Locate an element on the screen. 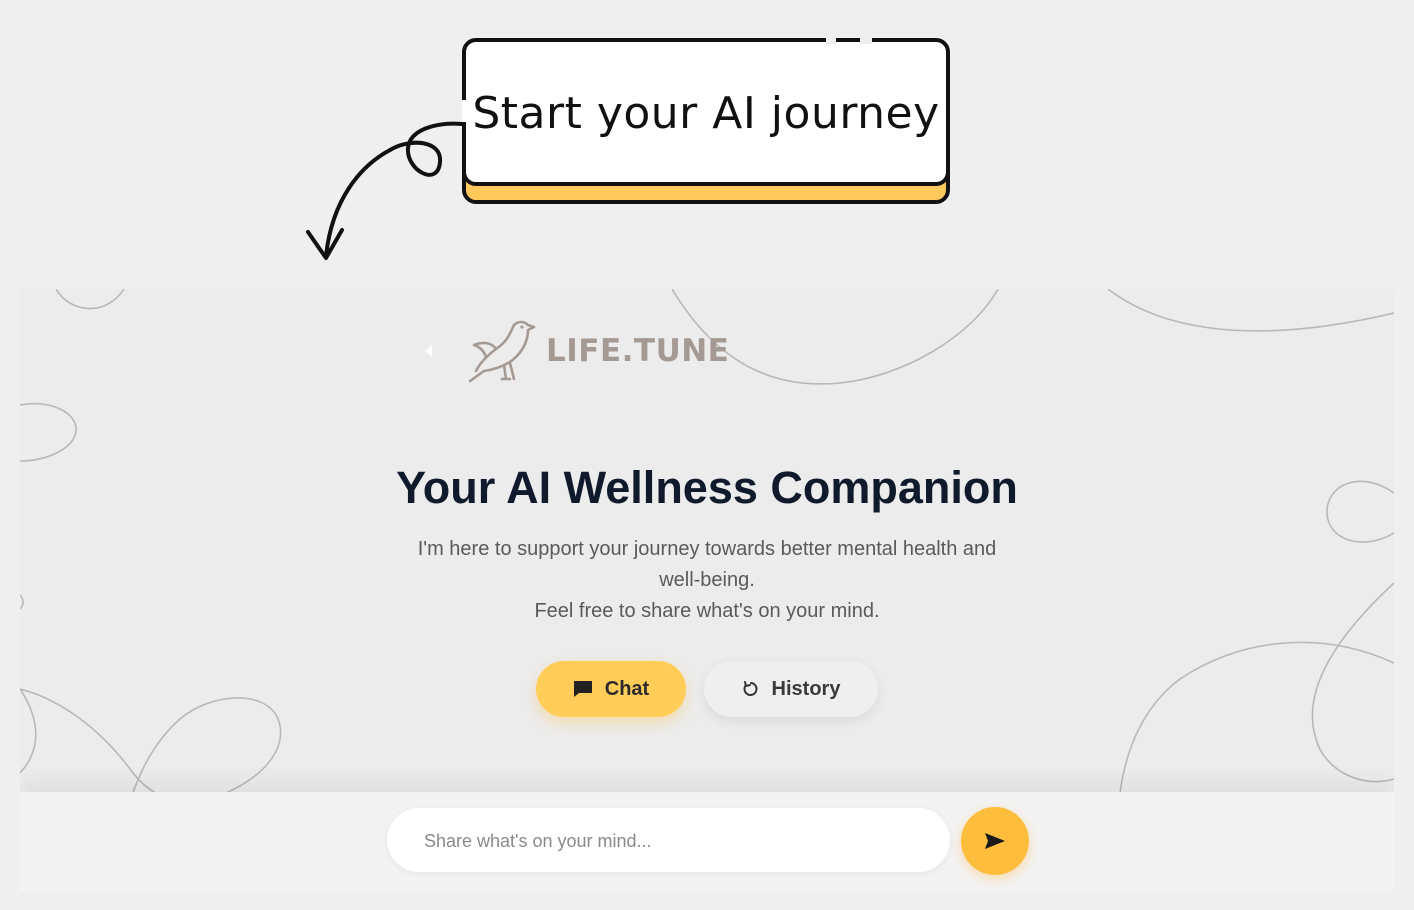  bird-icon is located at coordinates (502, 351).